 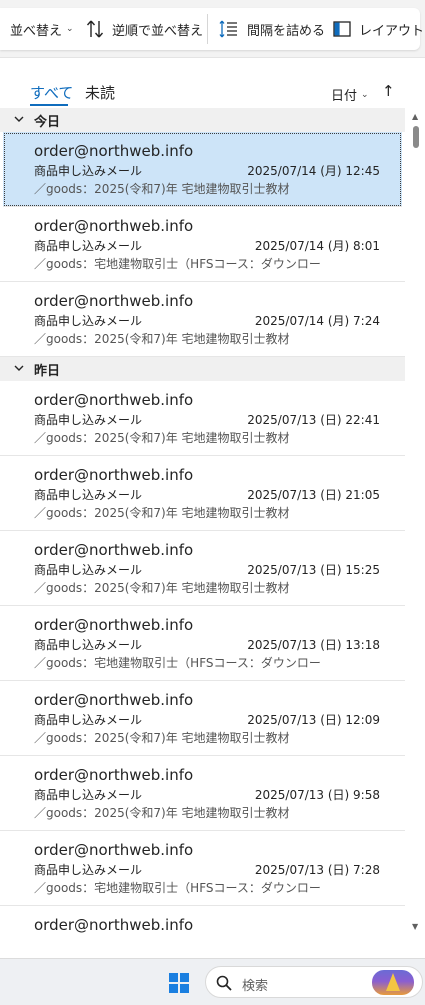 I want to click on windows-start-icon, so click(x=179, y=983).